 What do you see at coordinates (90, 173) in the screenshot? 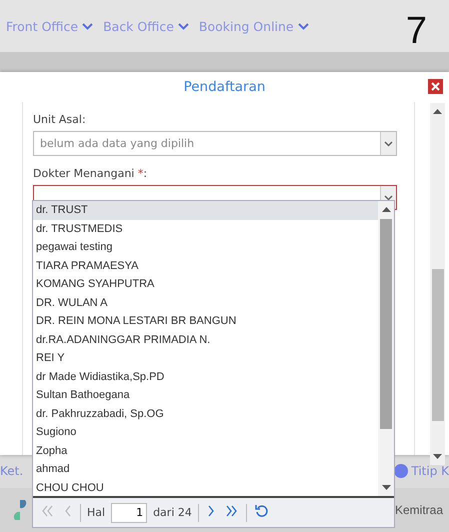
I see `field-label: Dokter Menangani *:` at bounding box center [90, 173].